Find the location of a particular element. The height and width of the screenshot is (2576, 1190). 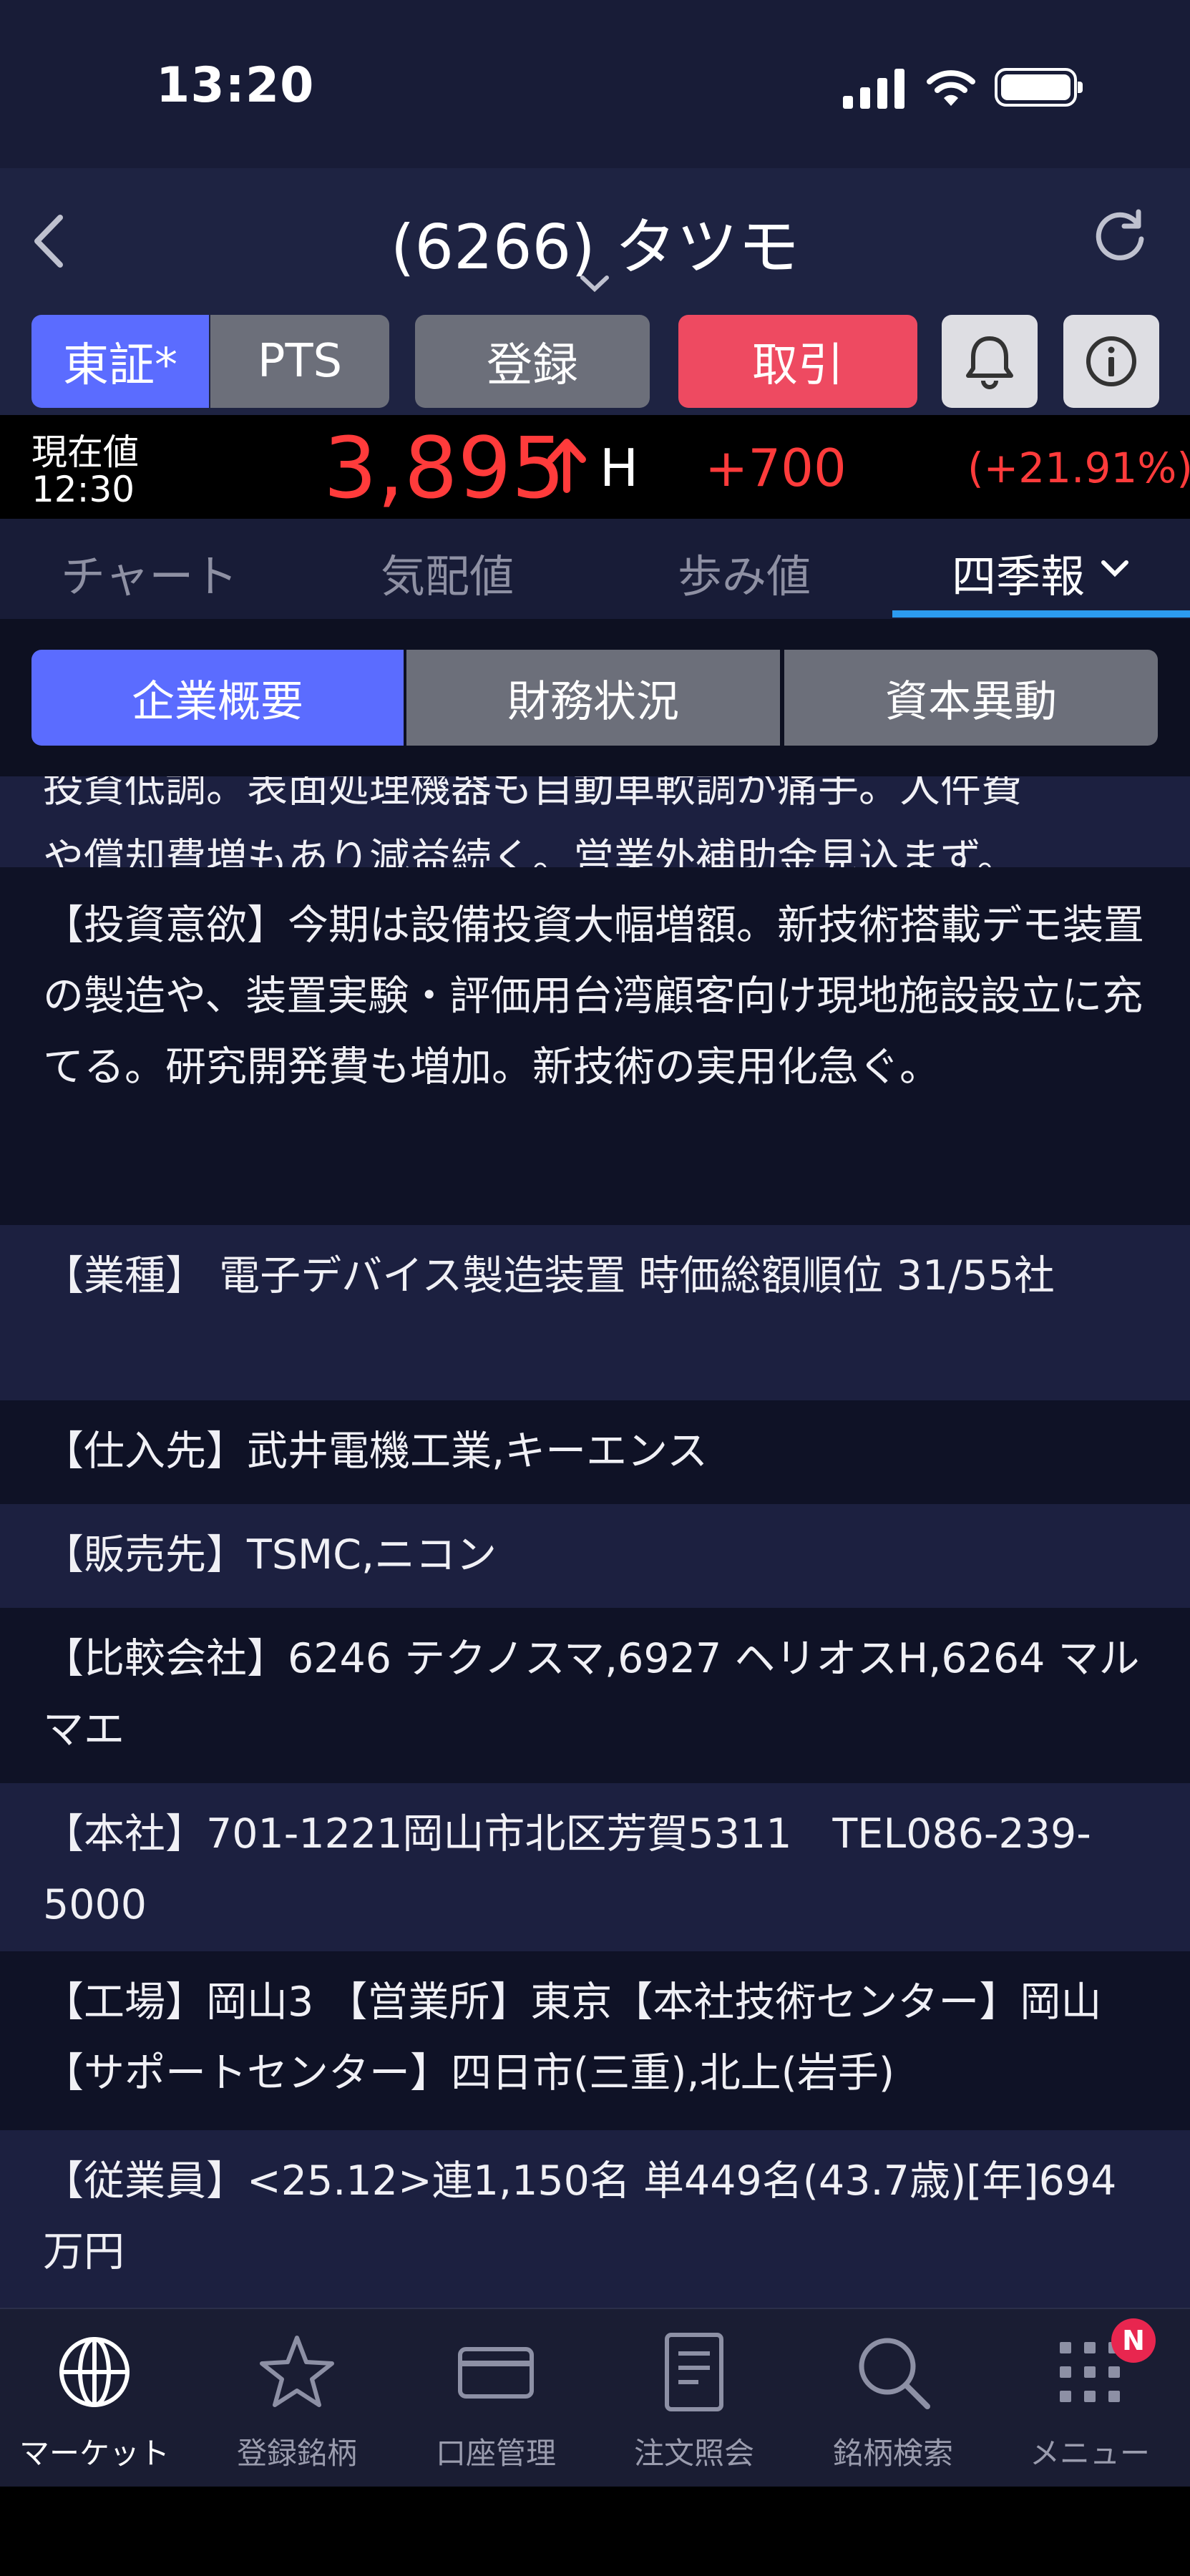

bottom-nav-account: 口座管理 is located at coordinates (496, 2401).